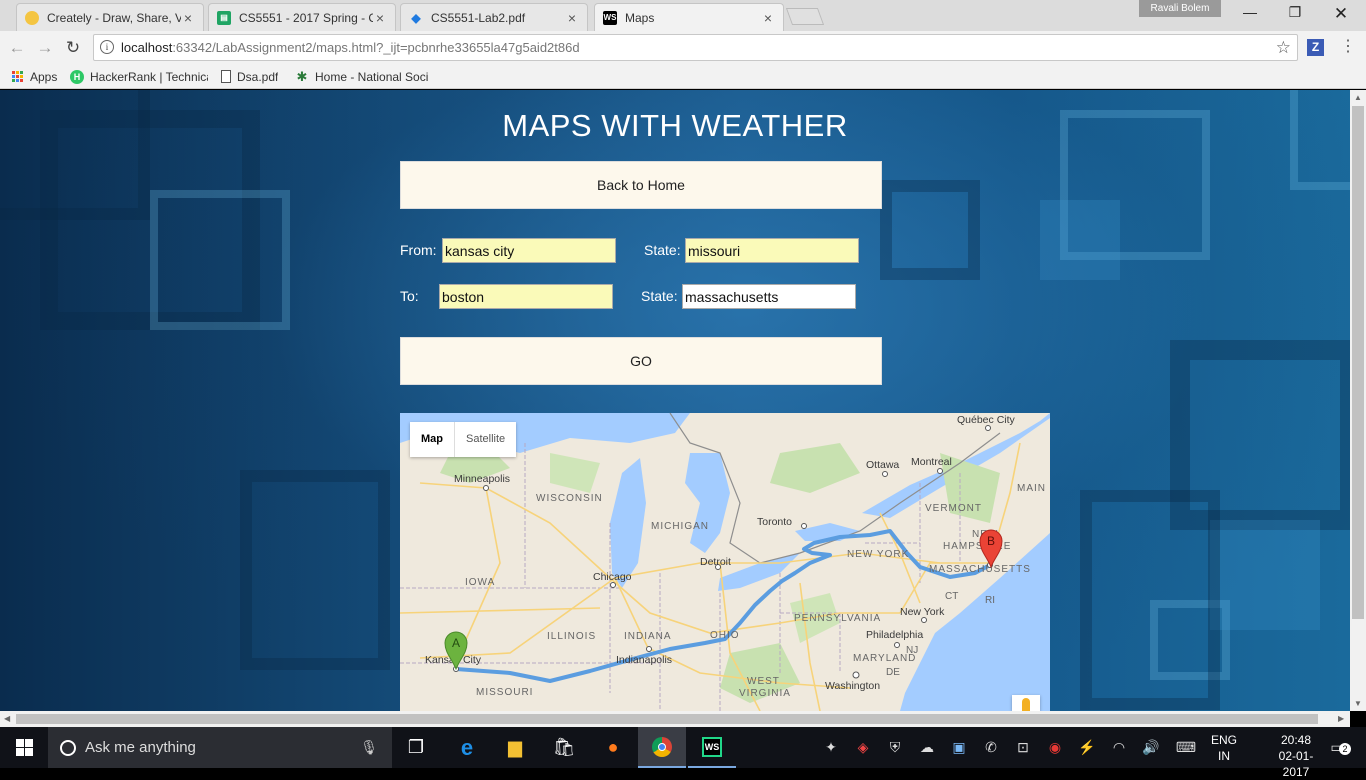 This screenshot has height=780, width=1366. I want to click on apps-grid-icon, so click(17, 77).